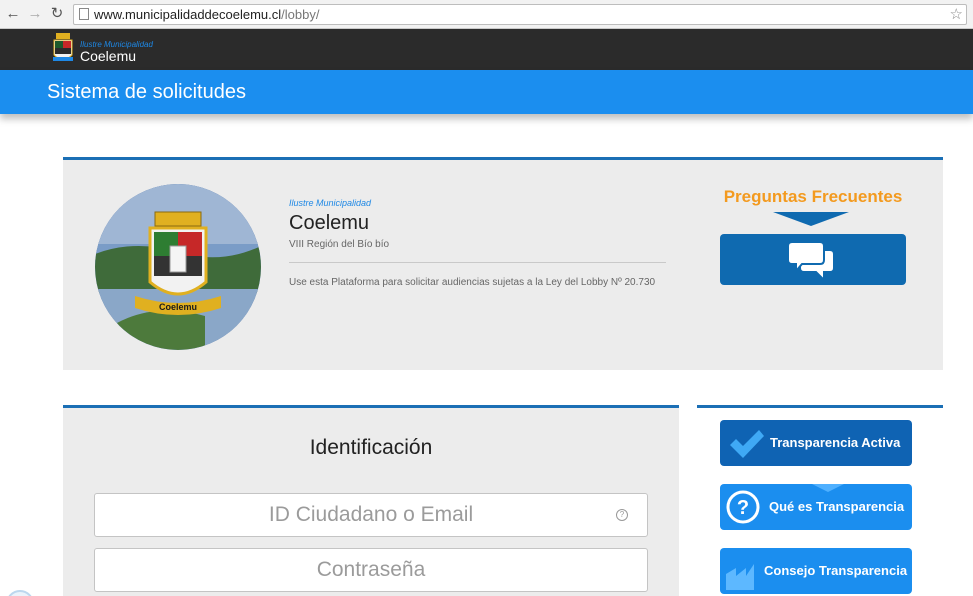 The height and width of the screenshot is (596, 973). What do you see at coordinates (486, 49) in the screenshot?
I see `site-header: Ilustre Municipalidad Coelemu` at bounding box center [486, 49].